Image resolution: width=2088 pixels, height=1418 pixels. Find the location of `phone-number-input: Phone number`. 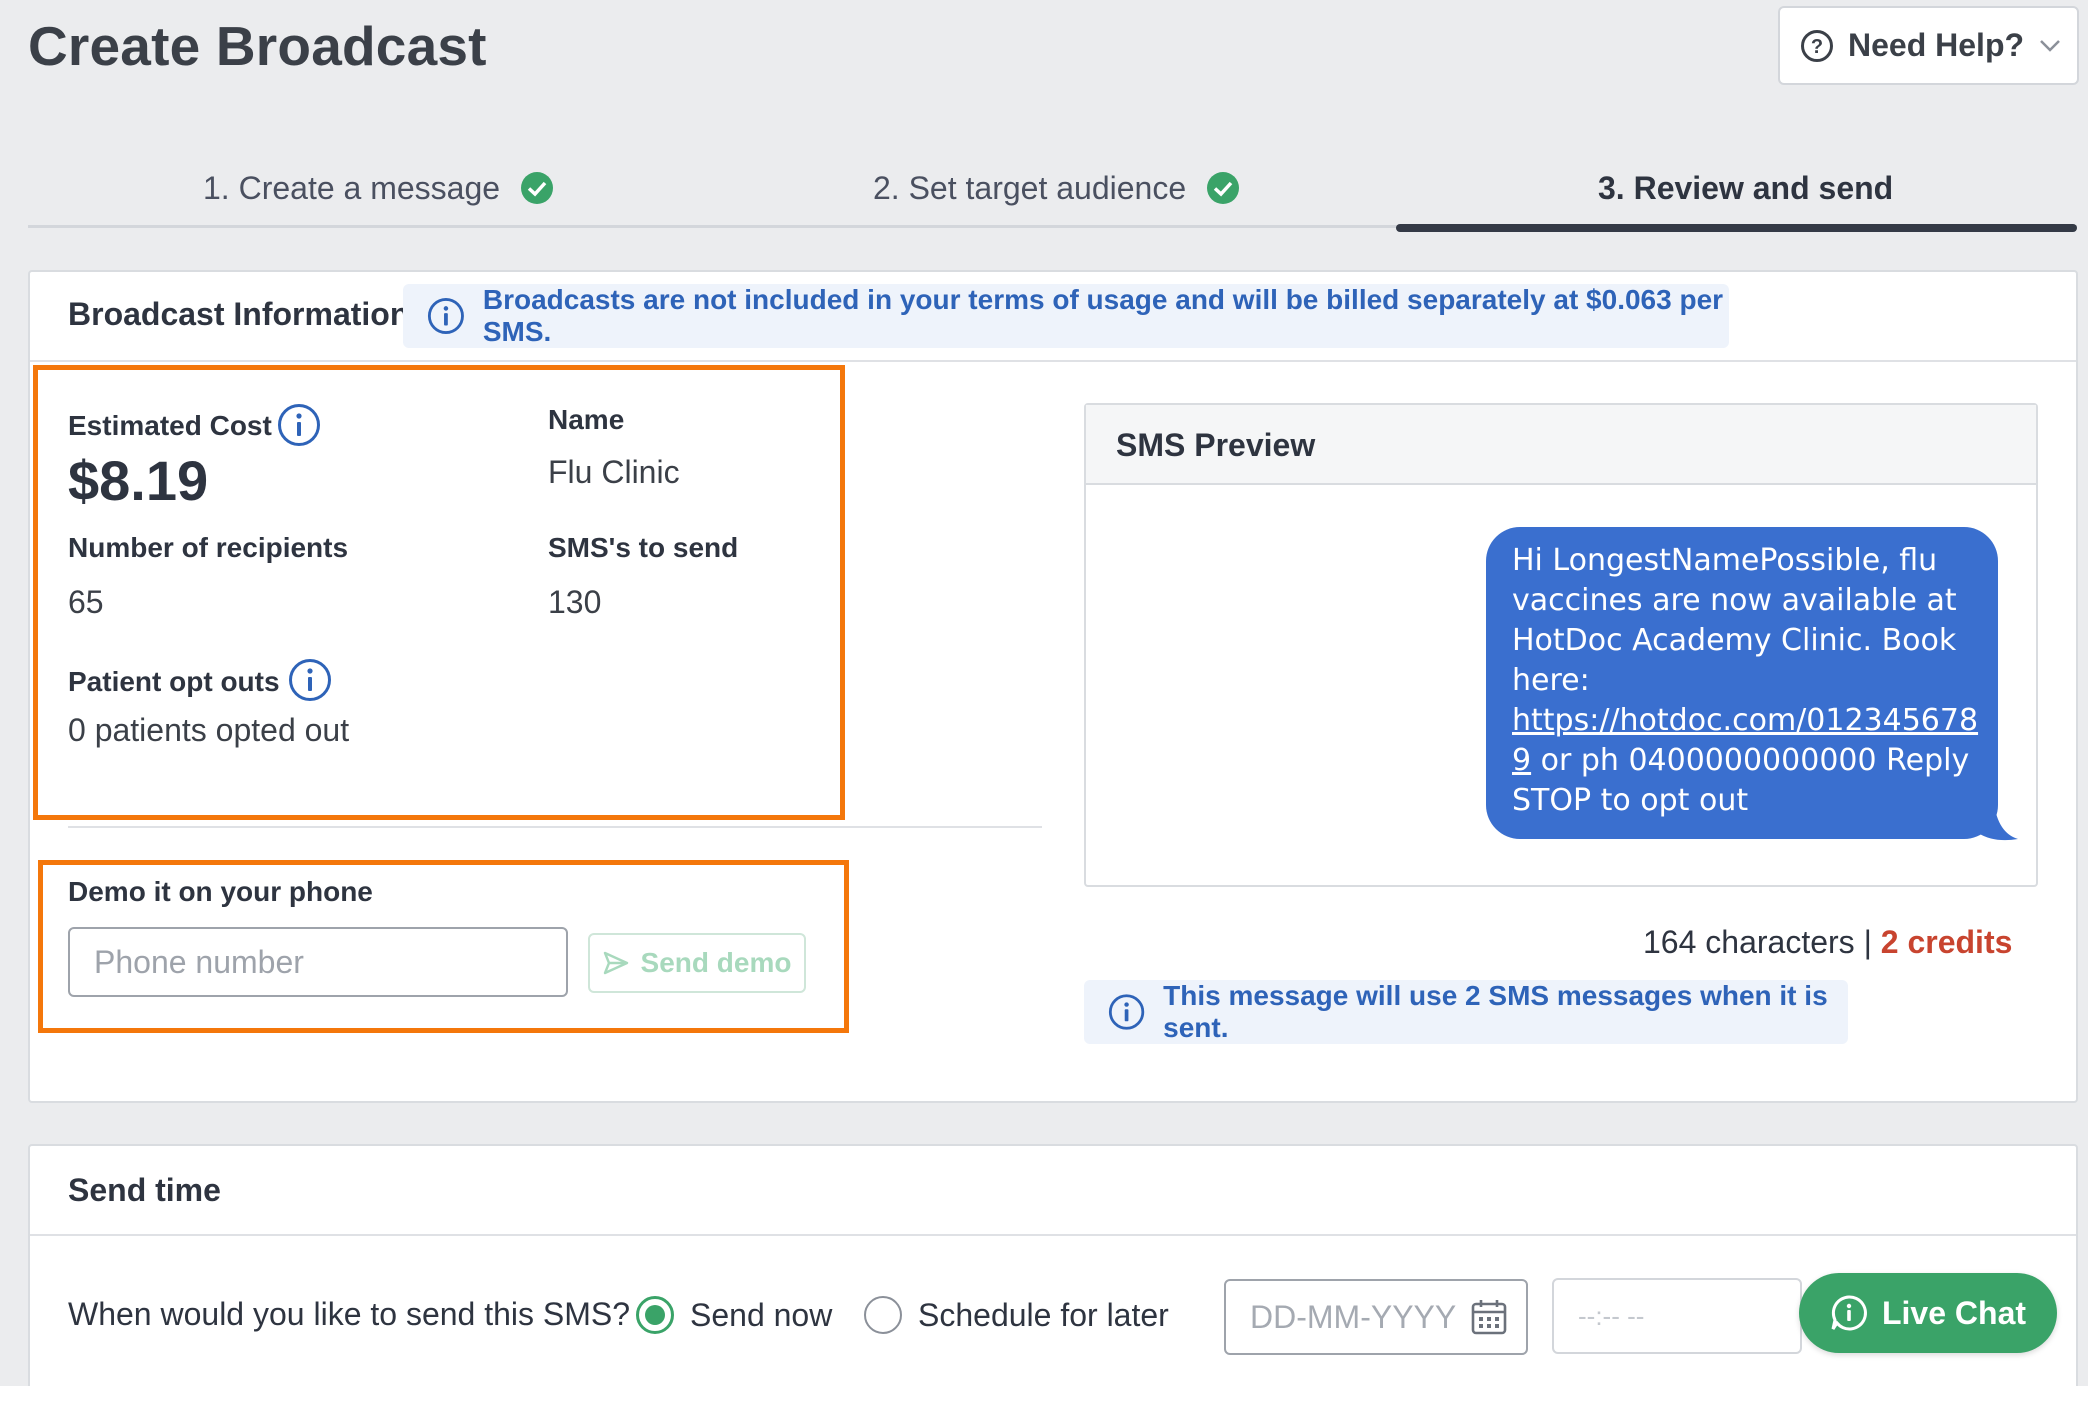

phone-number-input: Phone number is located at coordinates (318, 962).